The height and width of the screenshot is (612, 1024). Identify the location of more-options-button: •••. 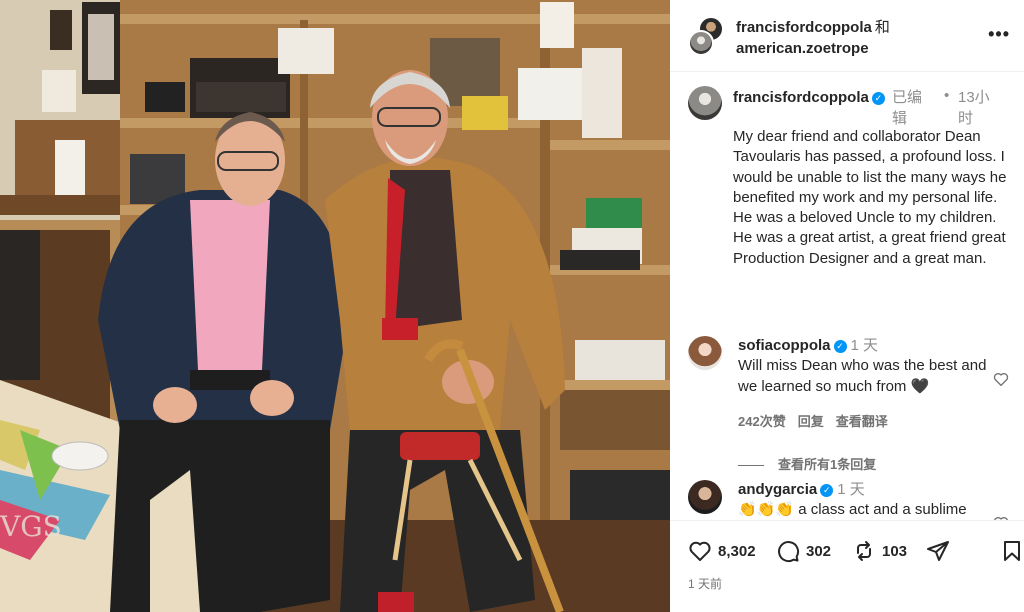
(999, 34).